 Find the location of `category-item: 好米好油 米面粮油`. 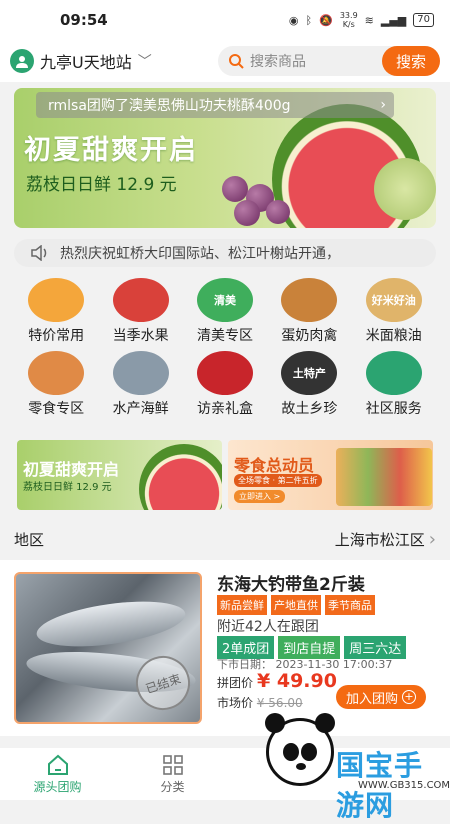

category-item: 好米好油 米面粮油 is located at coordinates (394, 311).